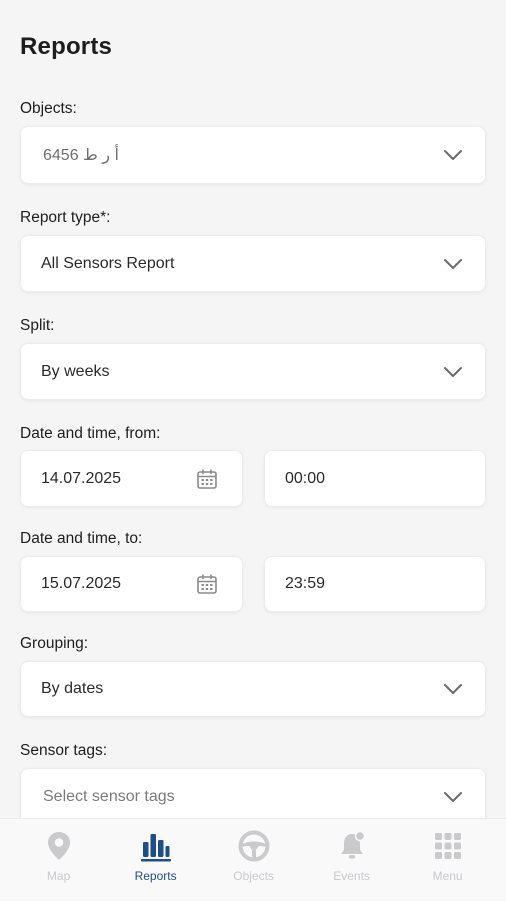  I want to click on split-label: Split:, so click(37, 325).